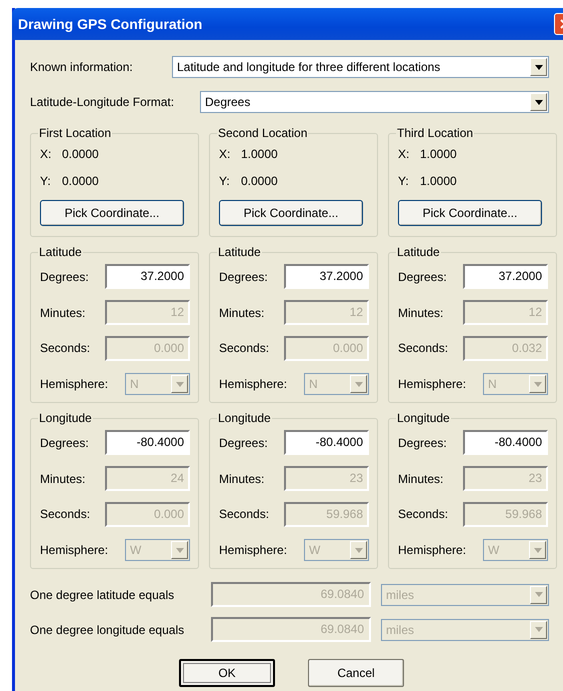 The height and width of the screenshot is (691, 563). What do you see at coordinates (435, 133) in the screenshot?
I see `group-title: Third Location` at bounding box center [435, 133].